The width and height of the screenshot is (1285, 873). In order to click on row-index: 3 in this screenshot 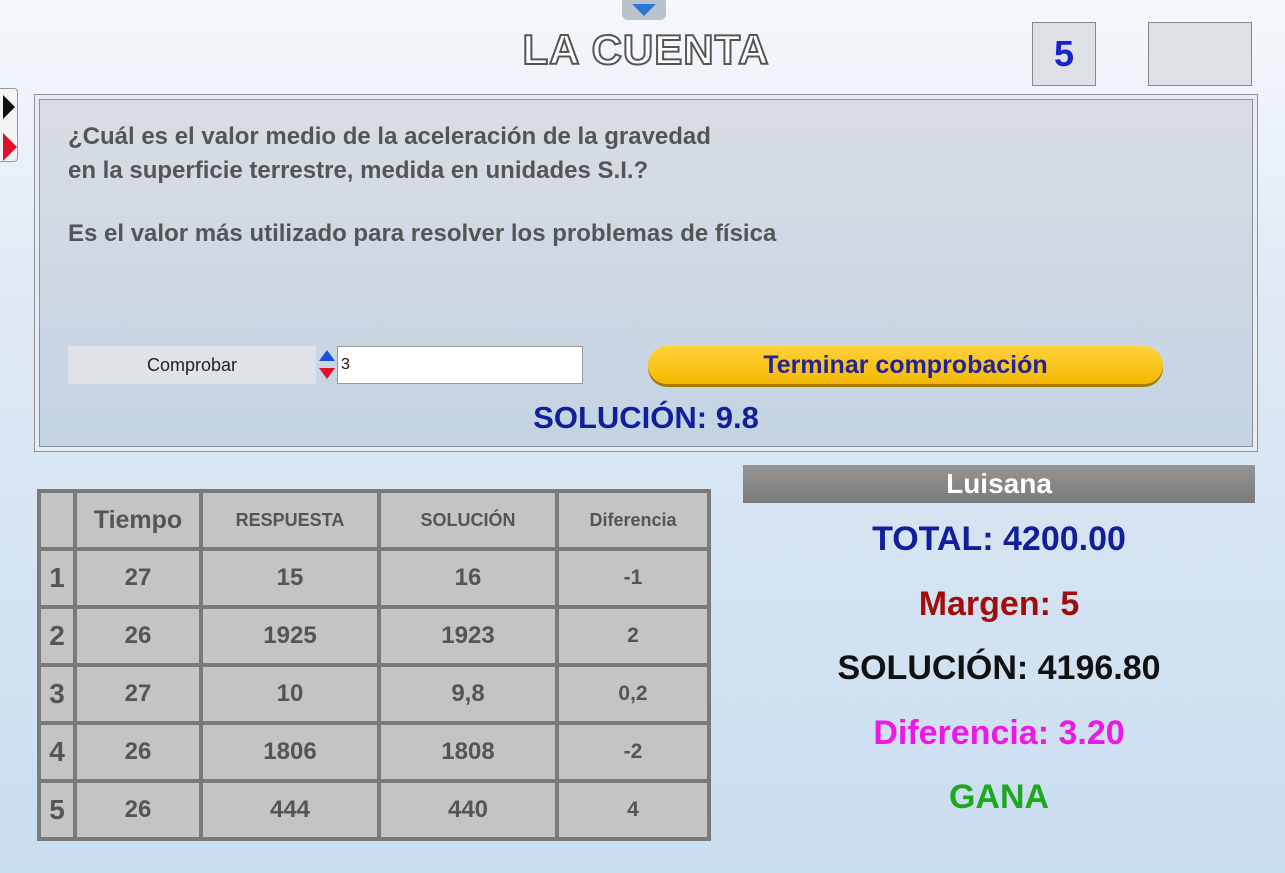, I will do `click(57, 694)`.